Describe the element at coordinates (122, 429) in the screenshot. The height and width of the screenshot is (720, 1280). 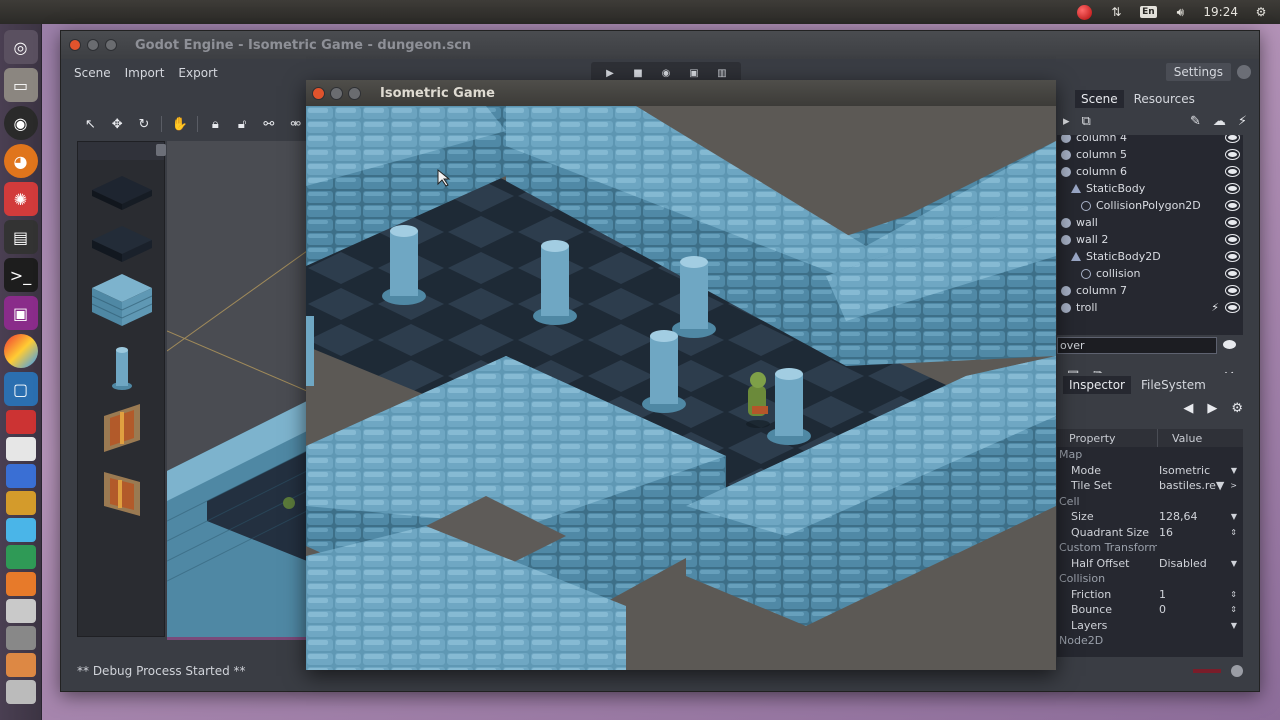
I see `tile-door-closed` at that location.